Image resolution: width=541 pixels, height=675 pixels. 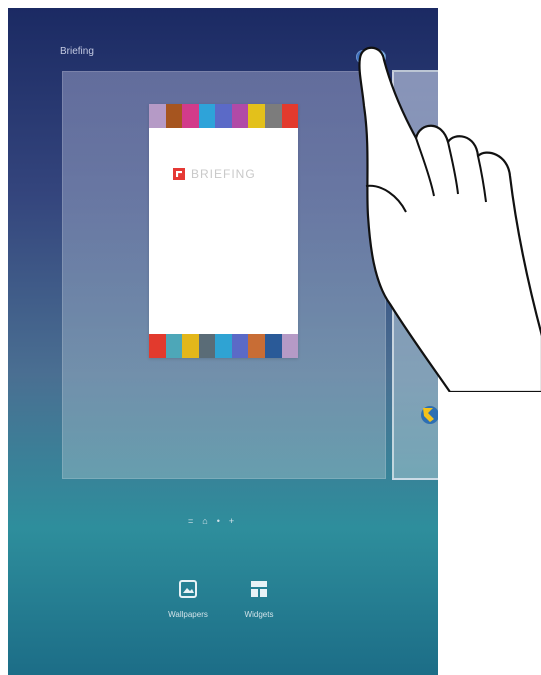 What do you see at coordinates (179, 174) in the screenshot?
I see `flipboard-icon` at bounding box center [179, 174].